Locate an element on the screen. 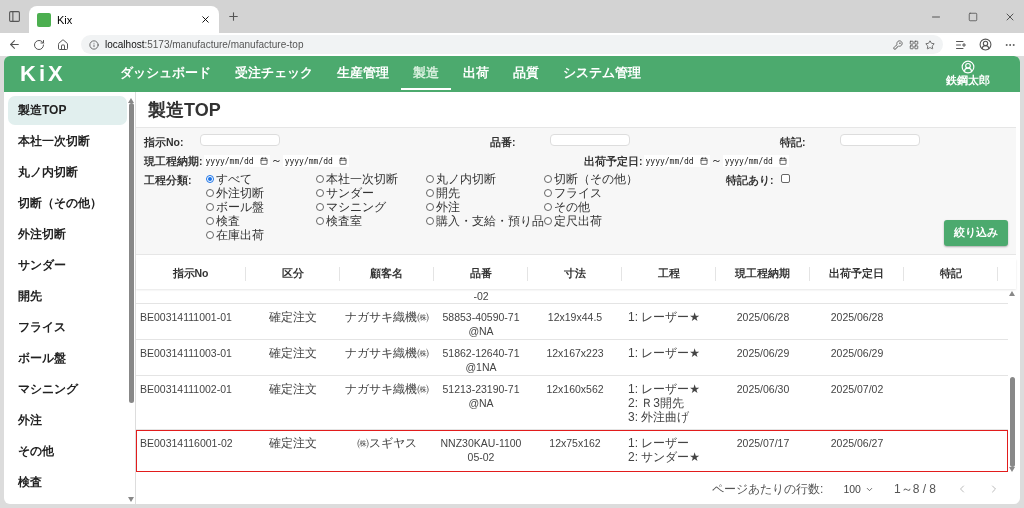 The width and height of the screenshot is (1024, 508). radio-option: 購入・支給・預り品 is located at coordinates (485, 221).